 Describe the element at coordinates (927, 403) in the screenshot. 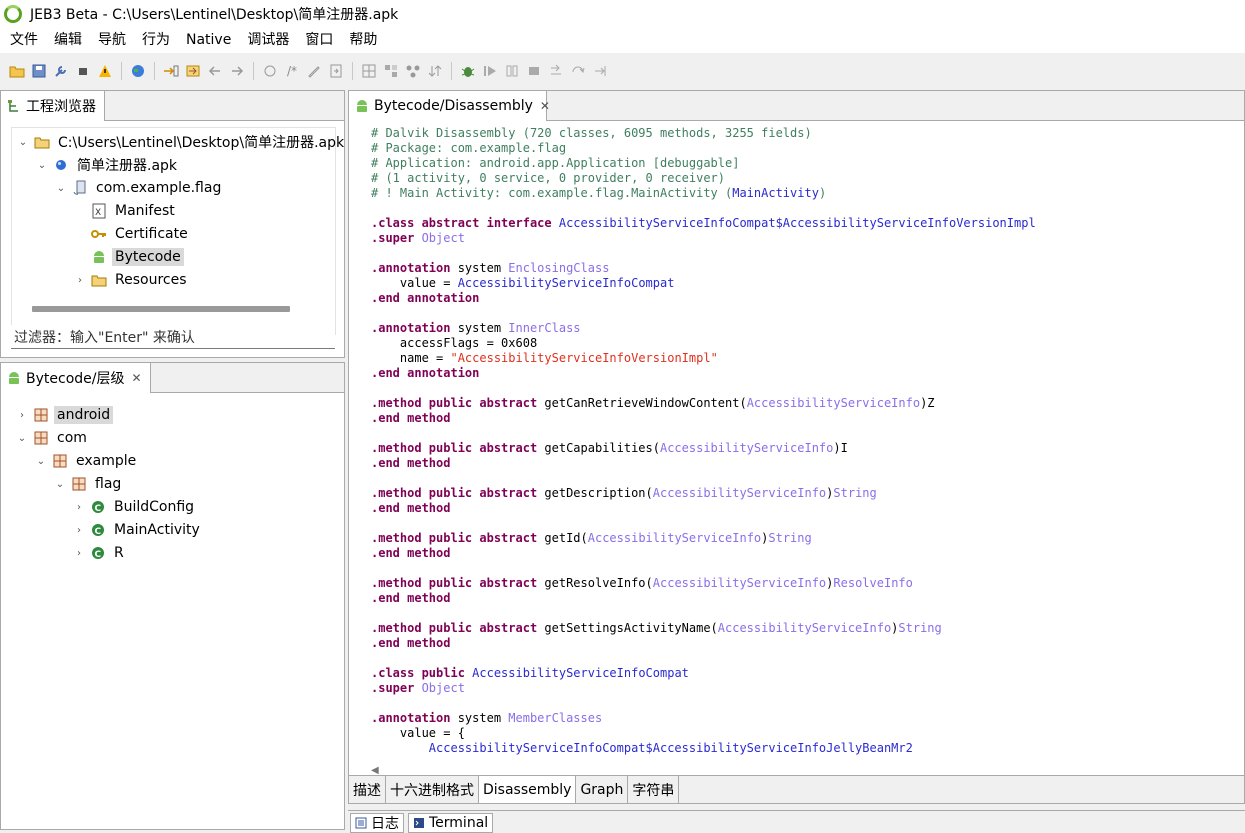

I see `code-token: )Z` at that location.